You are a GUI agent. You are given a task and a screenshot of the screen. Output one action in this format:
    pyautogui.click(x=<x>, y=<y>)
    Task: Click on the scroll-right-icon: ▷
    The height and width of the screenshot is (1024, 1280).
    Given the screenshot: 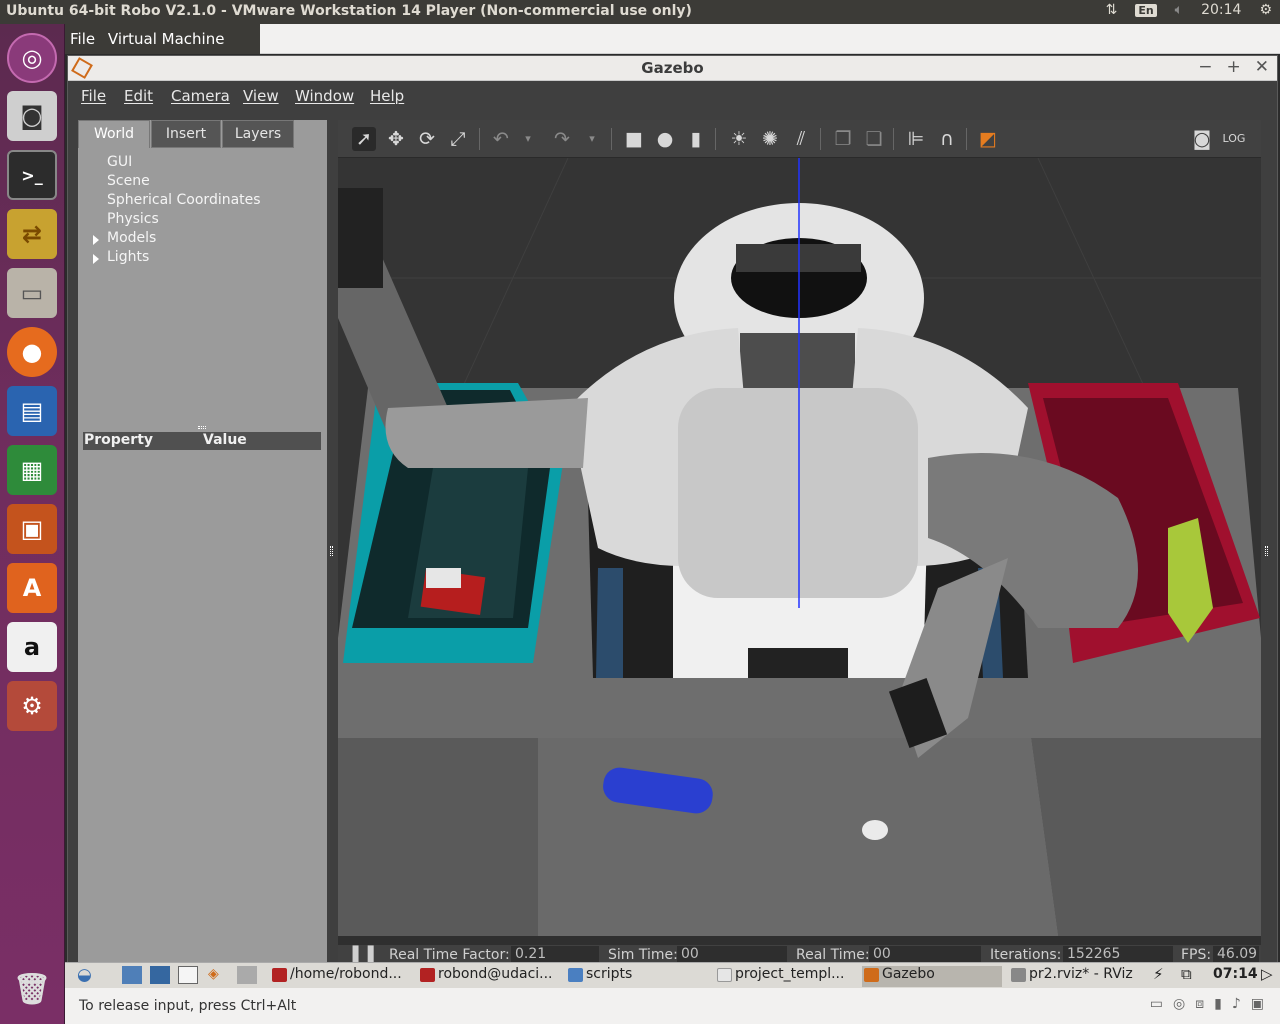 What is the action you would take?
    pyautogui.click(x=1267, y=974)
    